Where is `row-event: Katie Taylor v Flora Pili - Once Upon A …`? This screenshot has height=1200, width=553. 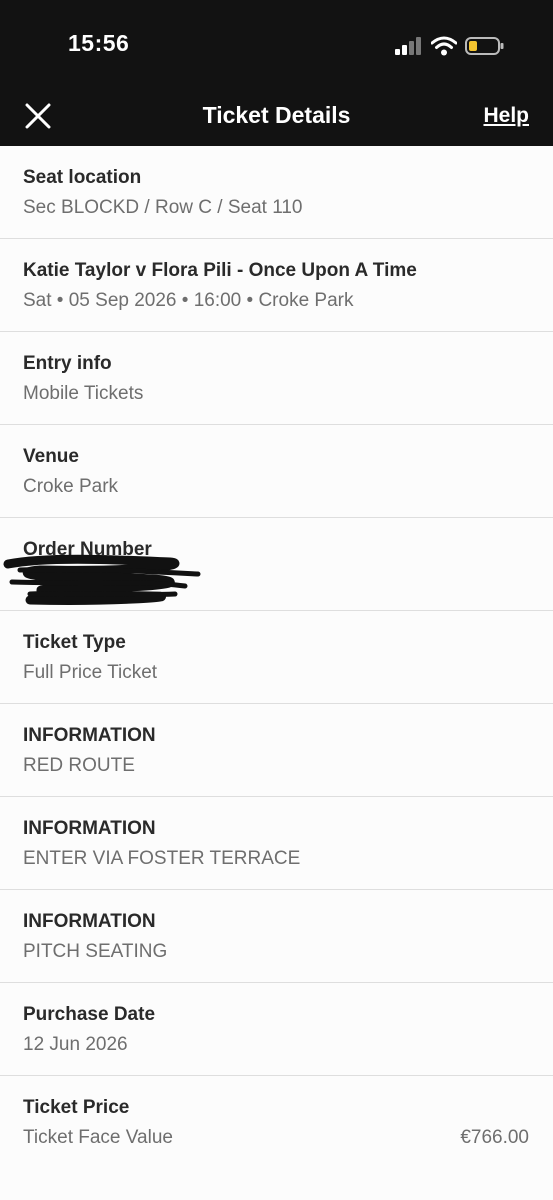
row-event: Katie Taylor v Flora Pili - Once Upon A … is located at coordinates (276, 285).